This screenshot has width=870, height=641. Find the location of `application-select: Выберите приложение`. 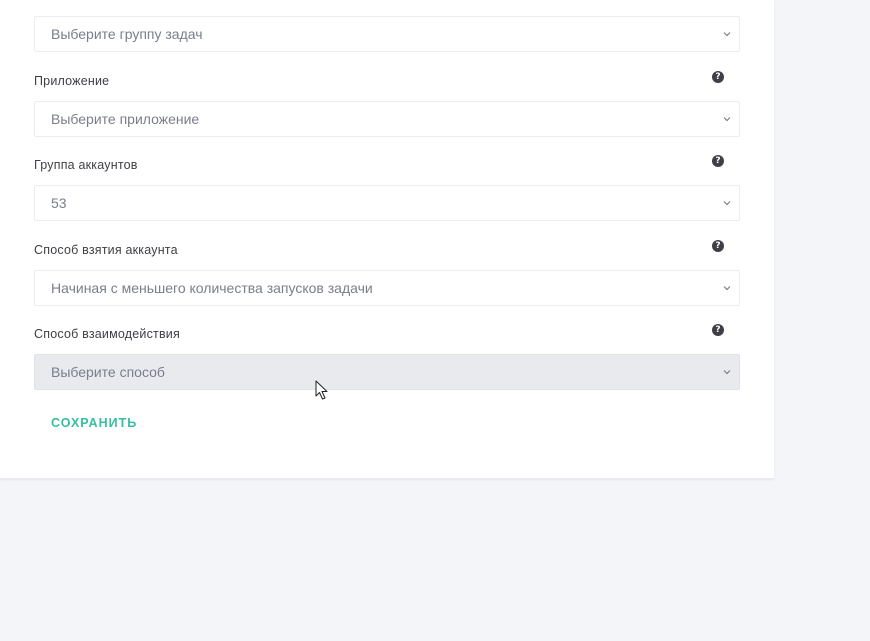

application-select: Выберите приложение is located at coordinates (387, 119).